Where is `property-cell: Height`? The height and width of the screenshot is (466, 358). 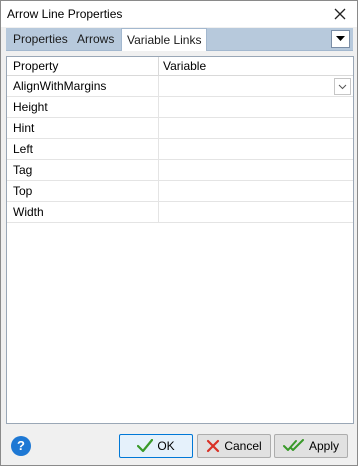
property-cell: Height is located at coordinates (30, 107).